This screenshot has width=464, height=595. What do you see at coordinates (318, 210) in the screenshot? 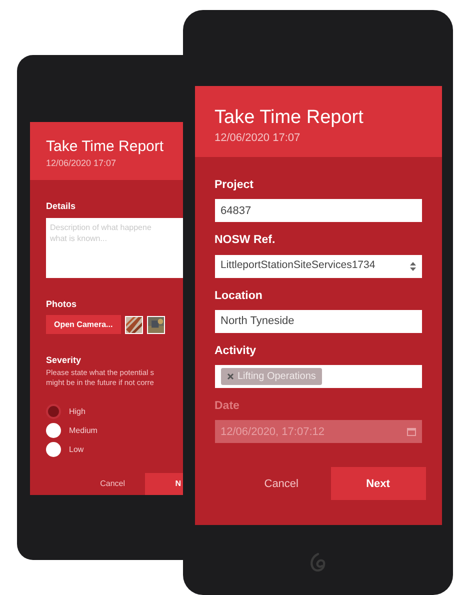
I see `input-field: 64837` at bounding box center [318, 210].